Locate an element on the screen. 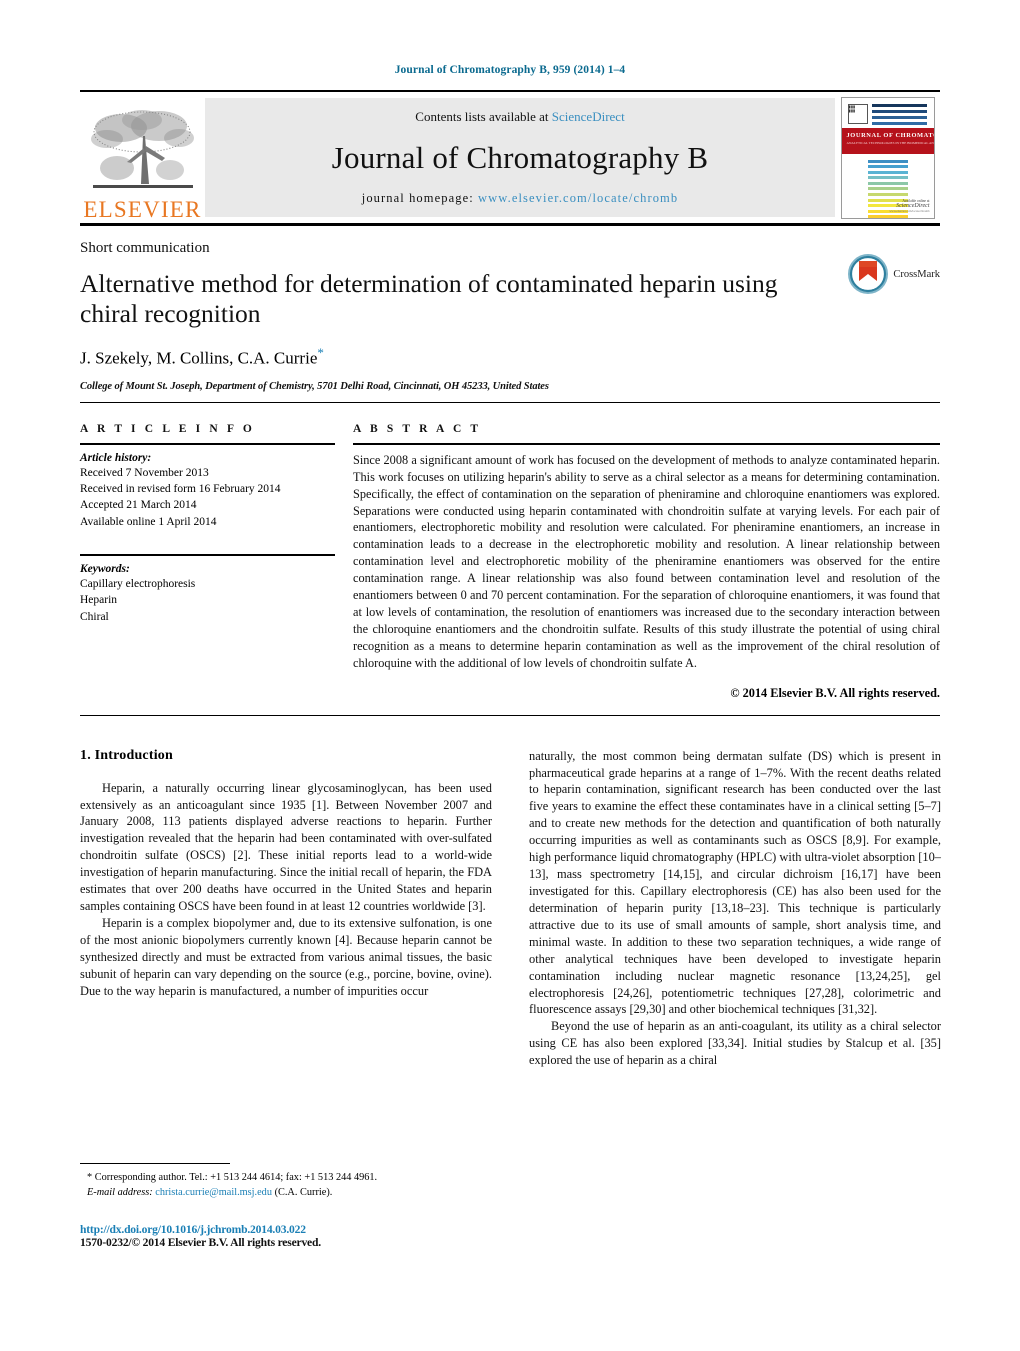 The width and height of the screenshot is (1020, 1351). elsevier-wordmark: ELSEVIER is located at coordinates (142, 209).